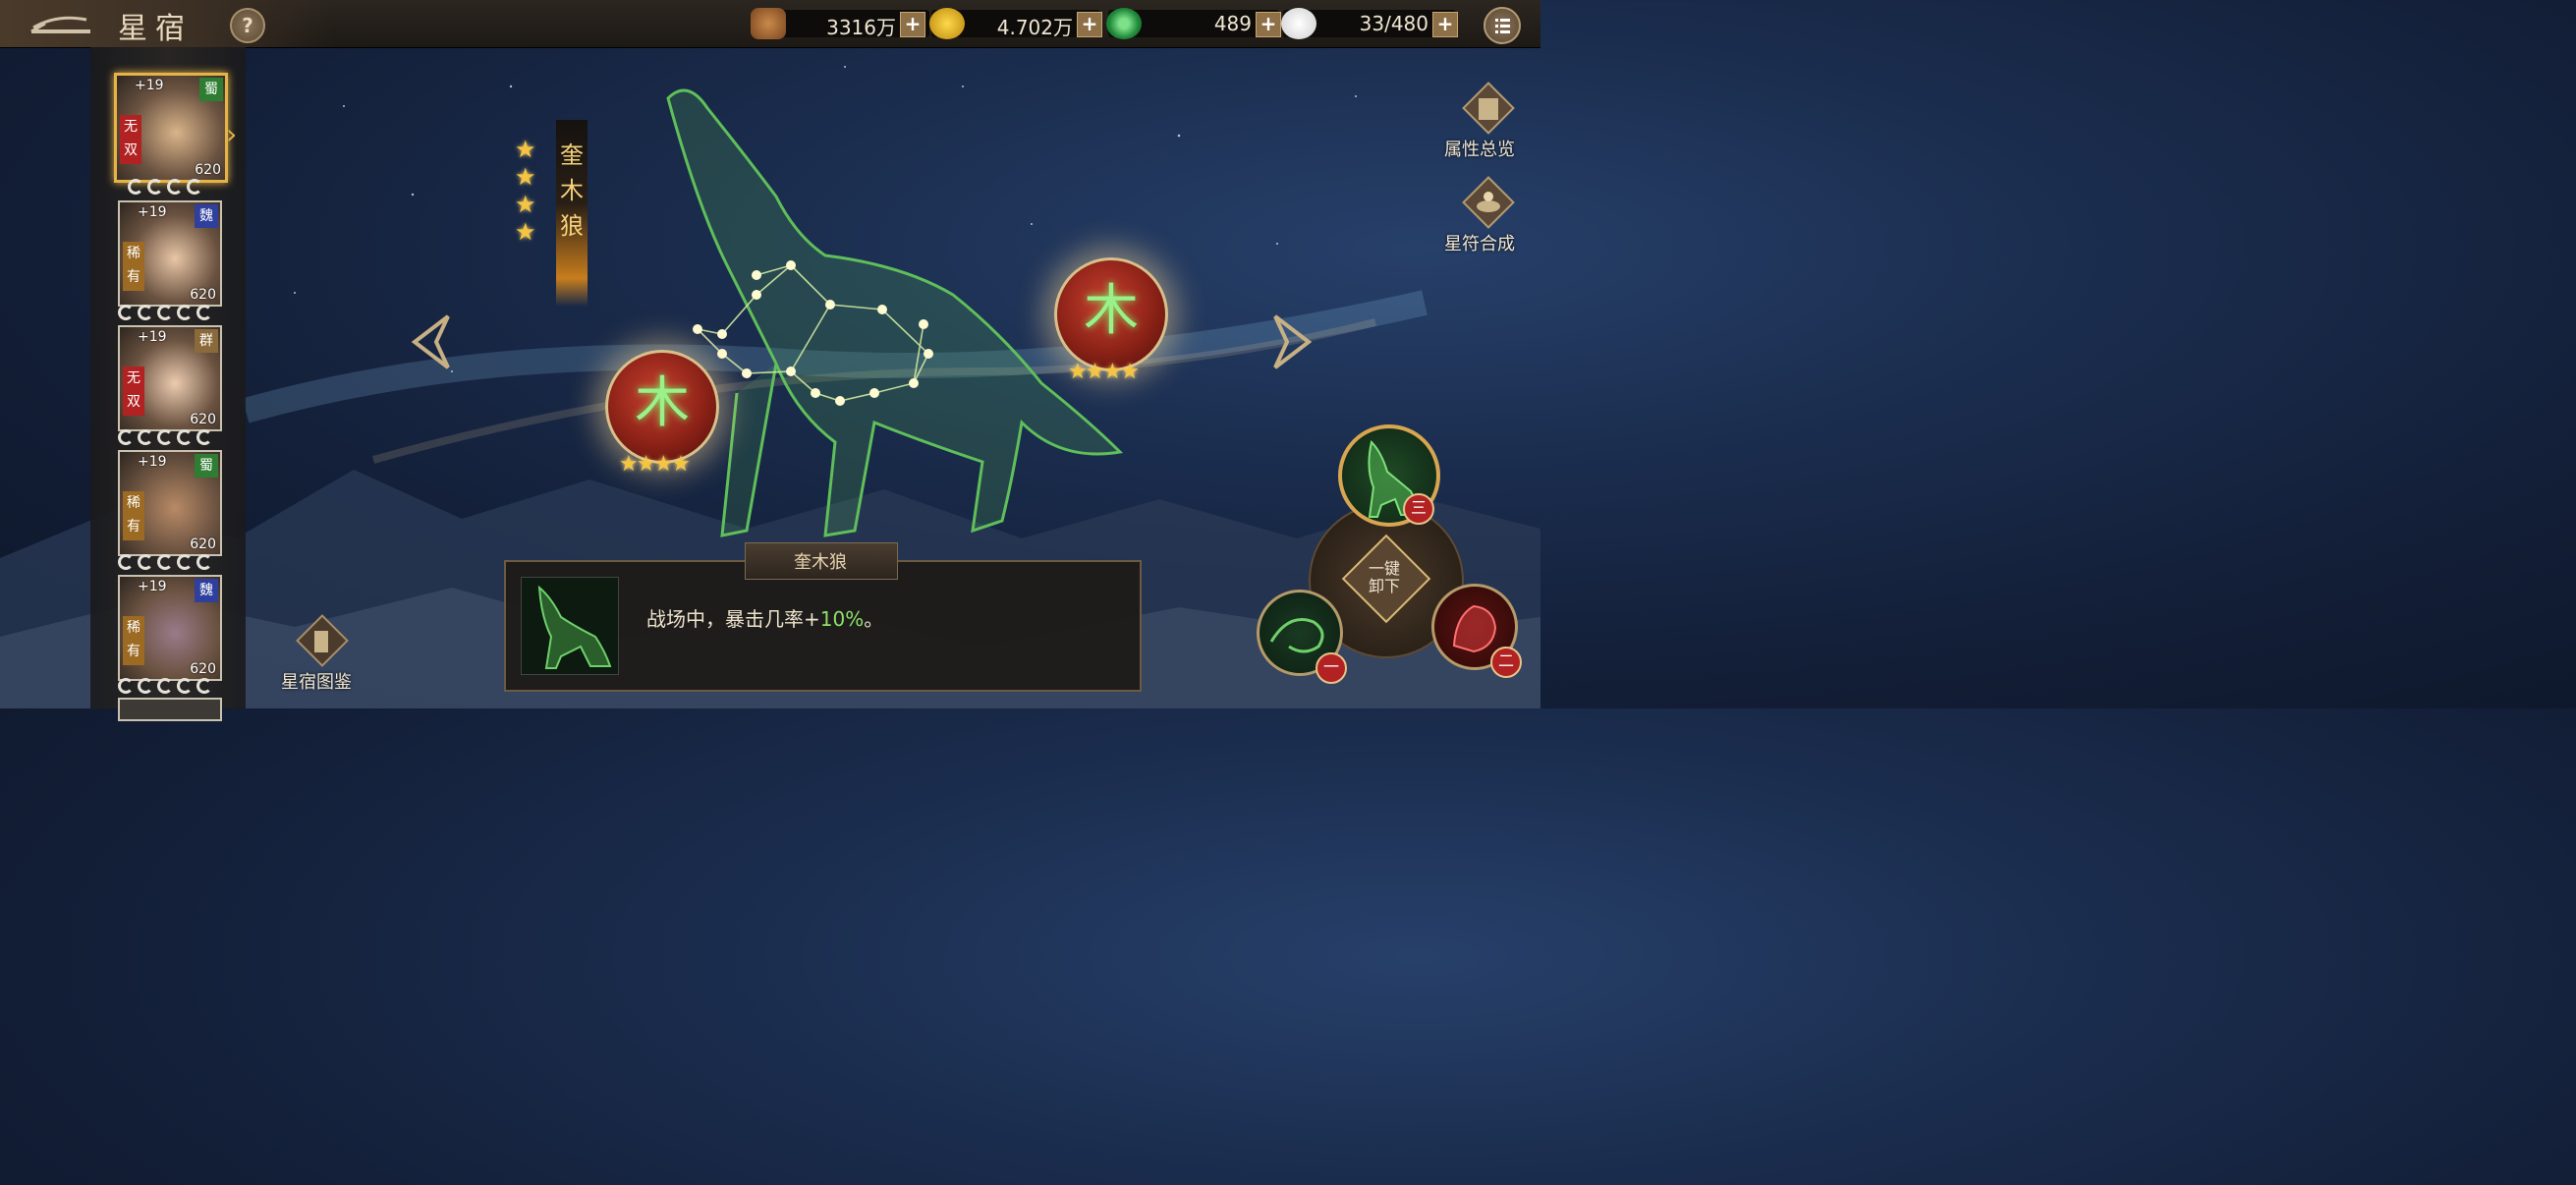 The image size is (2576, 1185). I want to click on attribute-overview-button, so click(1488, 108).